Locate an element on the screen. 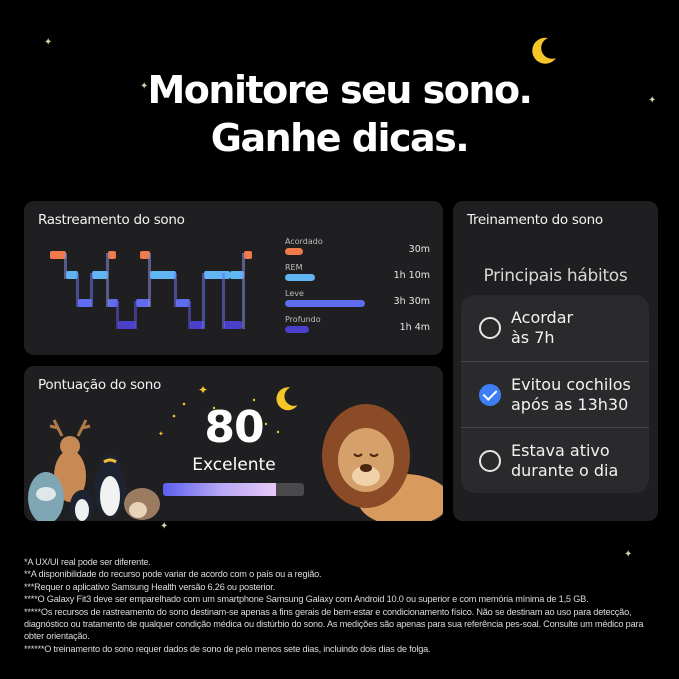 This screenshot has height=679, width=679. headline-line-2: Ganhe dicas. is located at coordinates (340, 138).